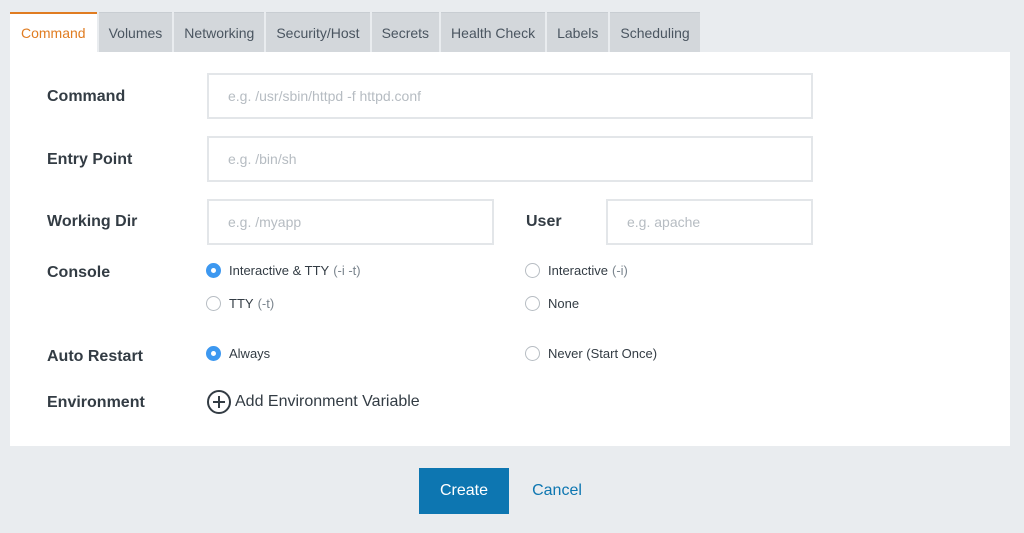  I want to click on tab-security-host: Security/Host, so click(318, 32).